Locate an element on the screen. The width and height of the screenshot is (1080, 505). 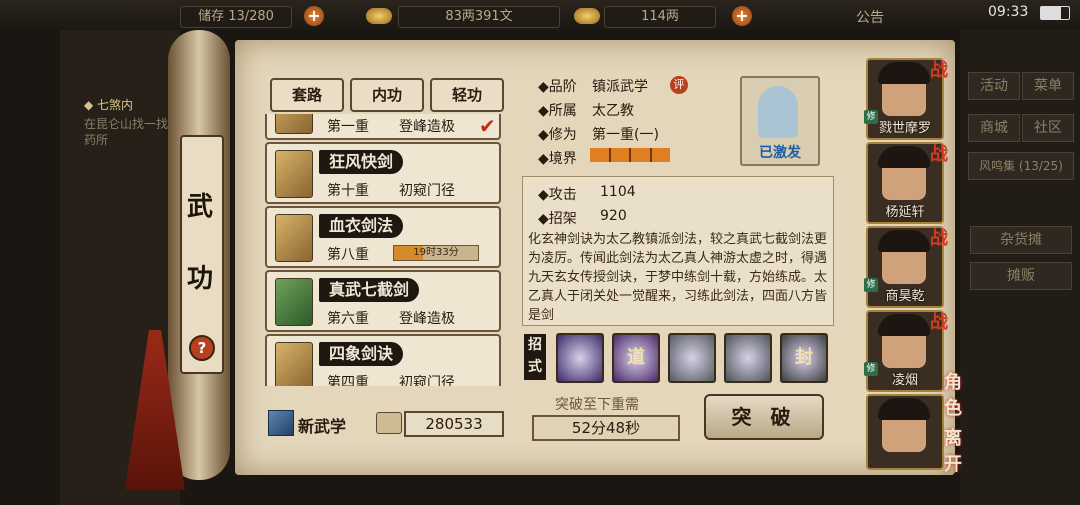
community-button: 社区 is located at coordinates (1048, 128).